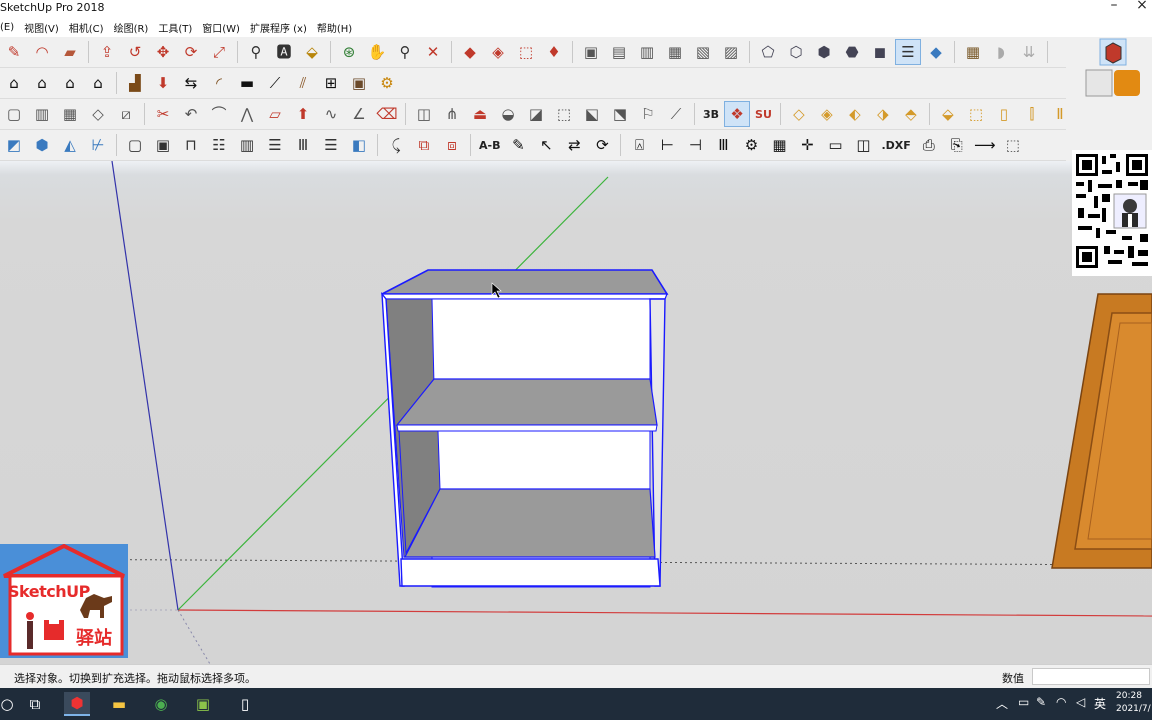 The height and width of the screenshot is (720, 1152). What do you see at coordinates (973, 52) in the screenshot?
I see `add-location-icon: ▦` at bounding box center [973, 52].